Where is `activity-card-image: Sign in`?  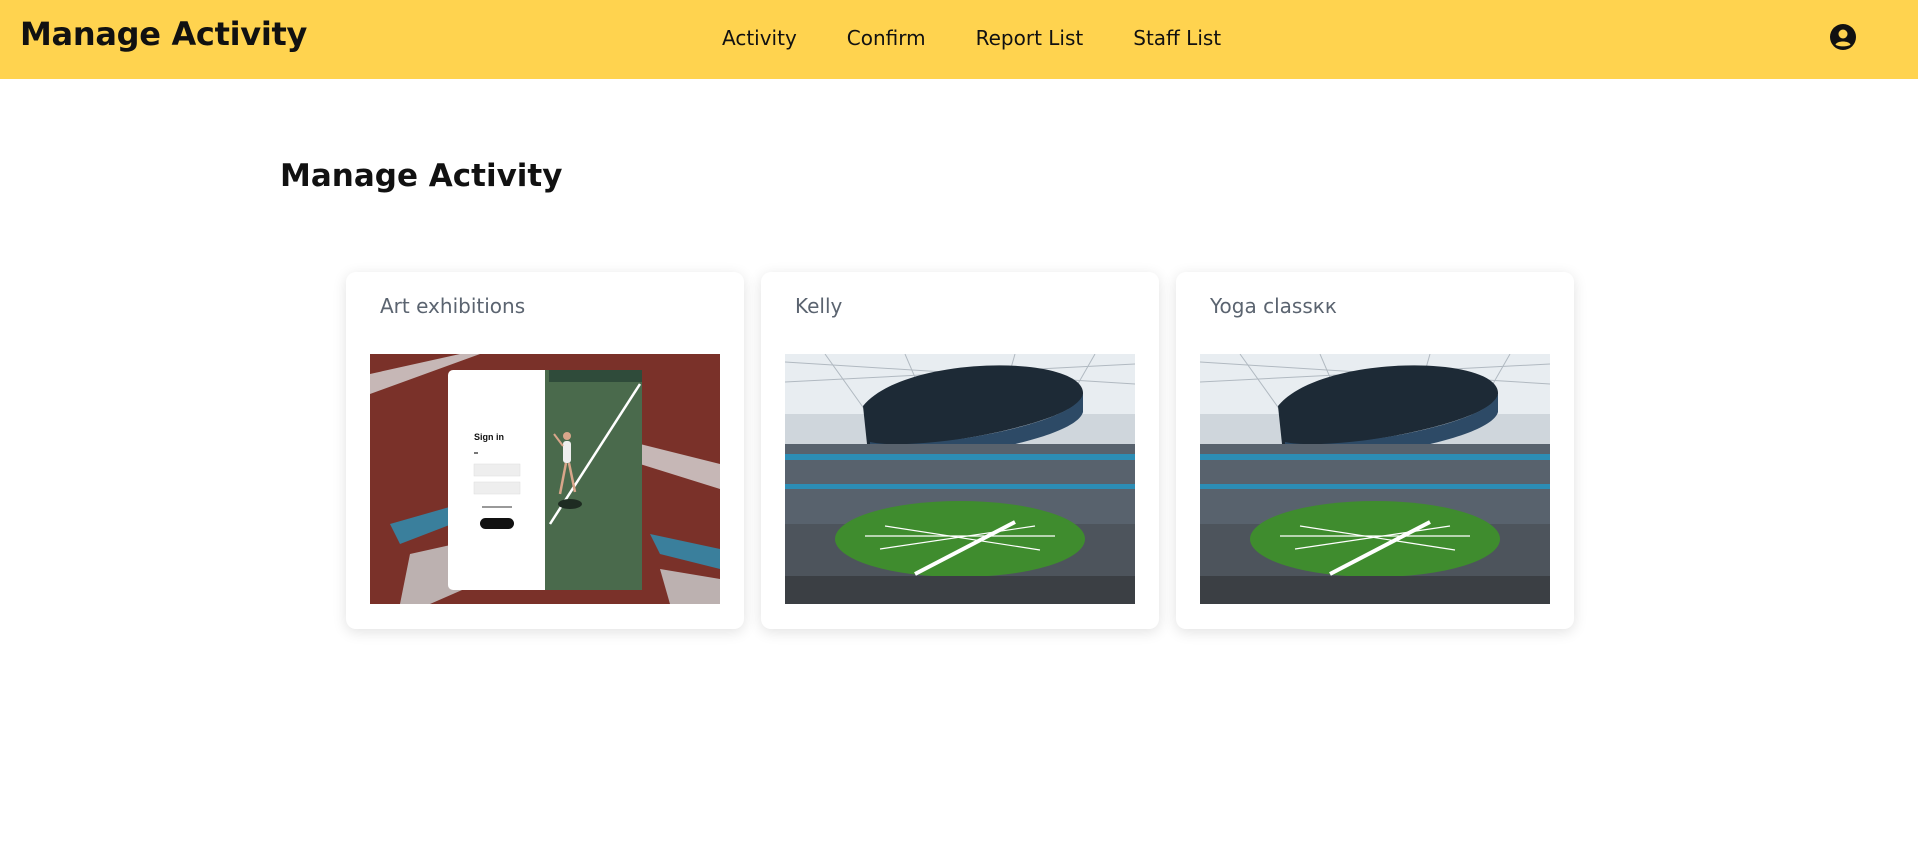 activity-card-image: Sign in is located at coordinates (545, 479).